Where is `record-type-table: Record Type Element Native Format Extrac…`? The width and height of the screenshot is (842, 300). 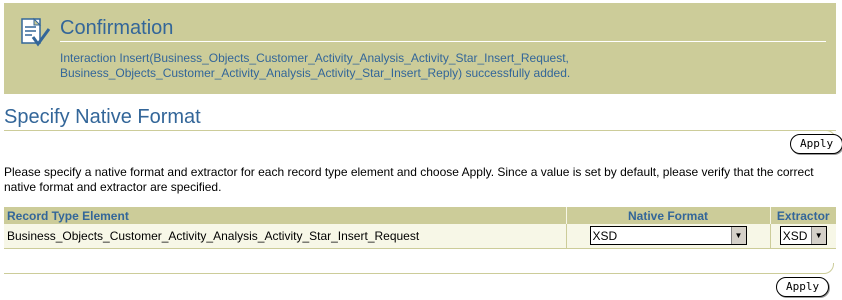 record-type-table: Record Type Element Native Format Extrac… is located at coordinates (420, 228).